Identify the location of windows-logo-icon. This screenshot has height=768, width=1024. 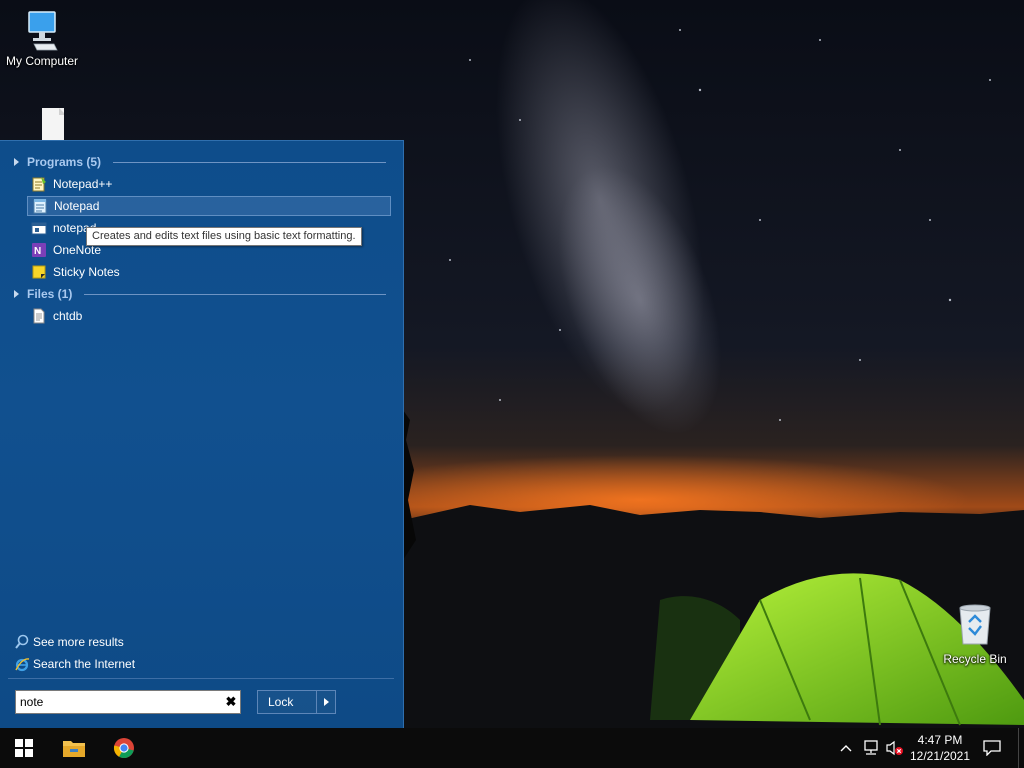
(24, 748).